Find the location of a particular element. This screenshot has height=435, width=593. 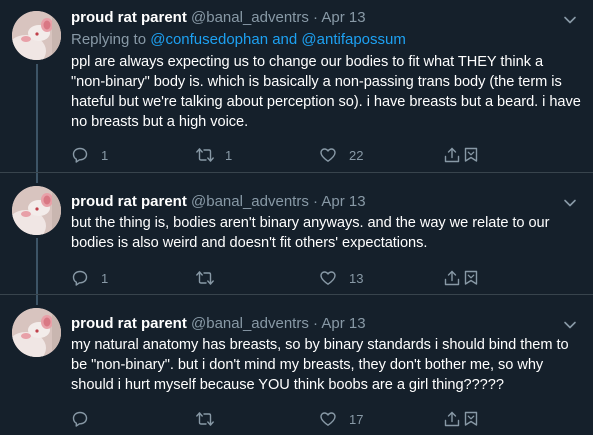

like-button: 17 is located at coordinates (341, 419).